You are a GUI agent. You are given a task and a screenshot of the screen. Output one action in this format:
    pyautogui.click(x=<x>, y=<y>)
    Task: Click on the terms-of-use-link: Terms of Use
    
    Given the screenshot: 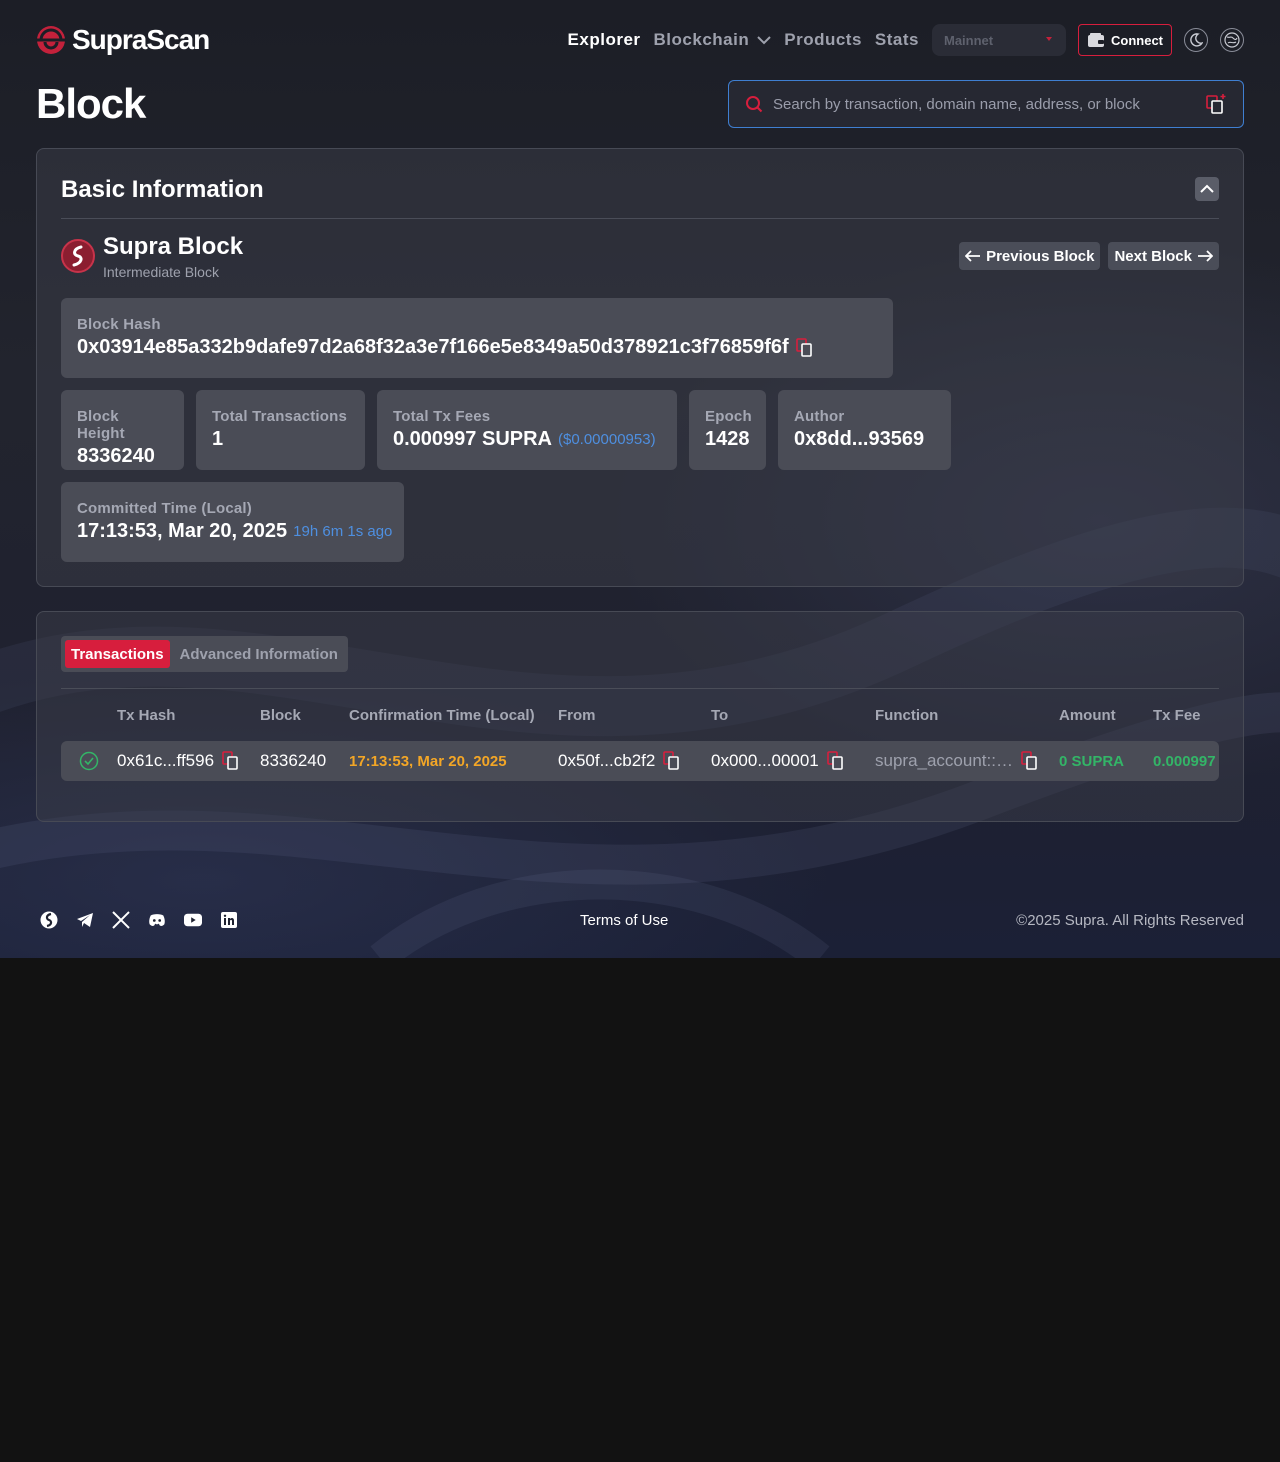 What is the action you would take?
    pyautogui.click(x=624, y=920)
    